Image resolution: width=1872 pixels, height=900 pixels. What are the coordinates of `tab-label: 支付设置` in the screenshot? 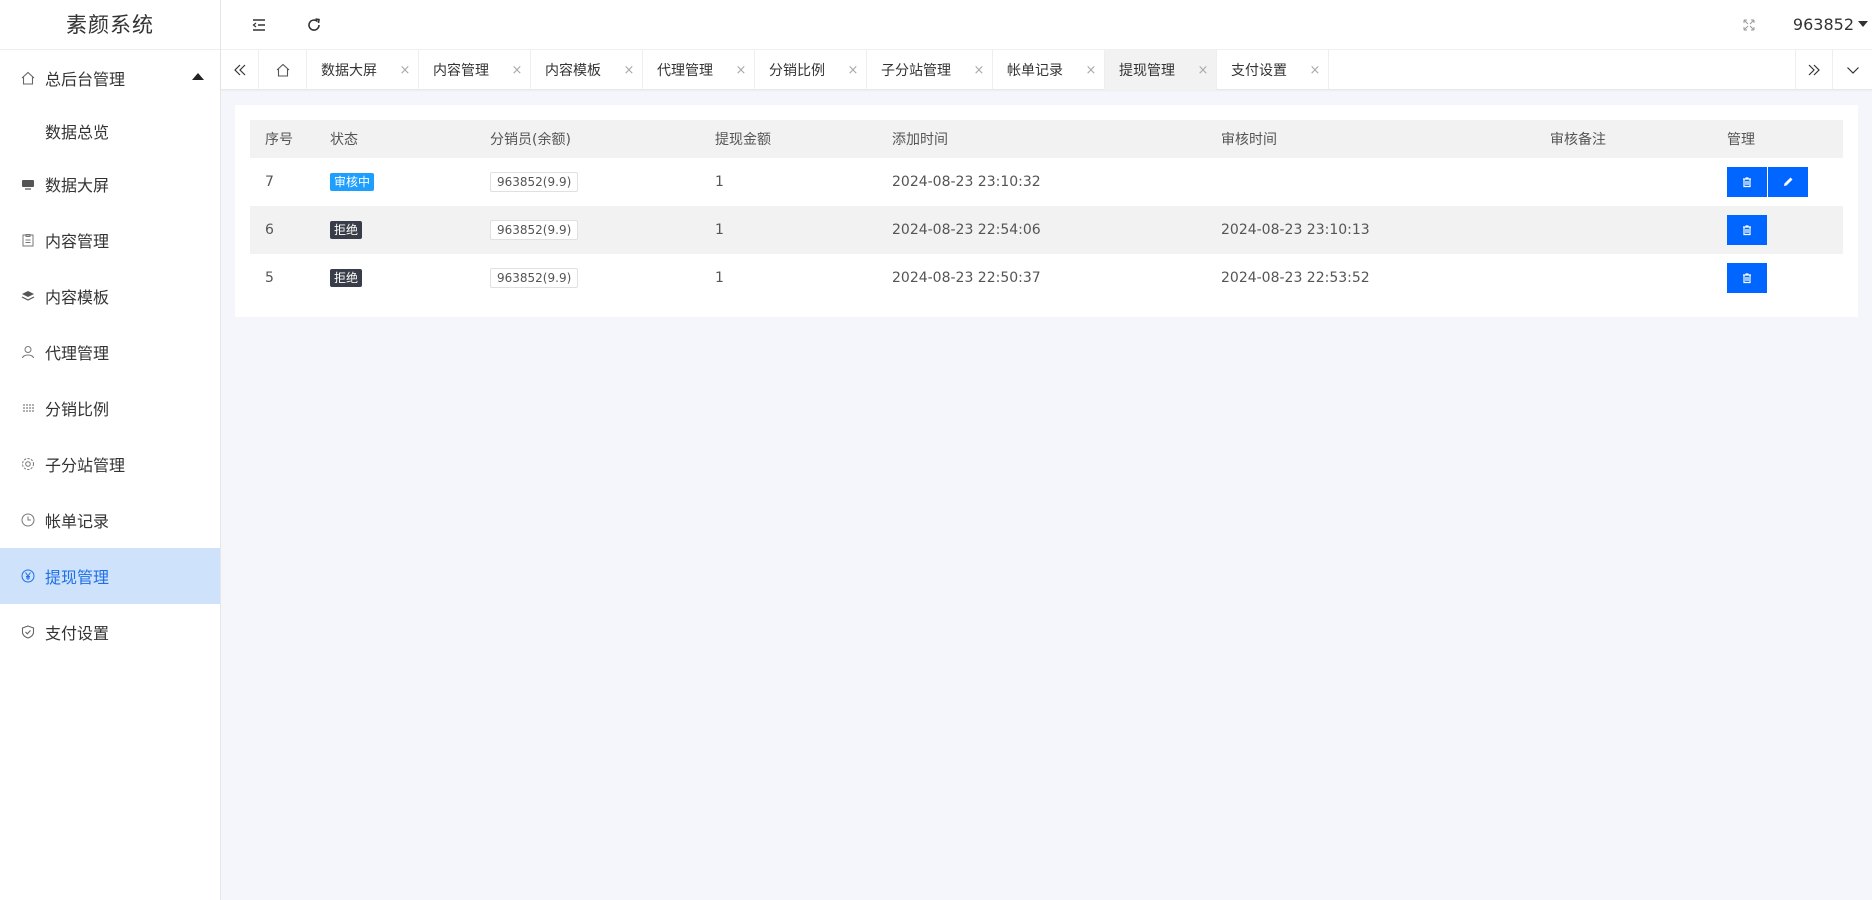 It's located at (1259, 71).